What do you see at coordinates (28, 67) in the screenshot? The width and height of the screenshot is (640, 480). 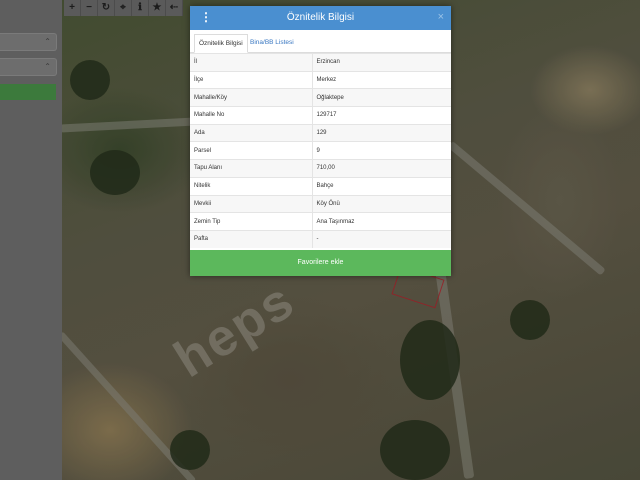 I see `sidebar-select-2: ⌃` at bounding box center [28, 67].